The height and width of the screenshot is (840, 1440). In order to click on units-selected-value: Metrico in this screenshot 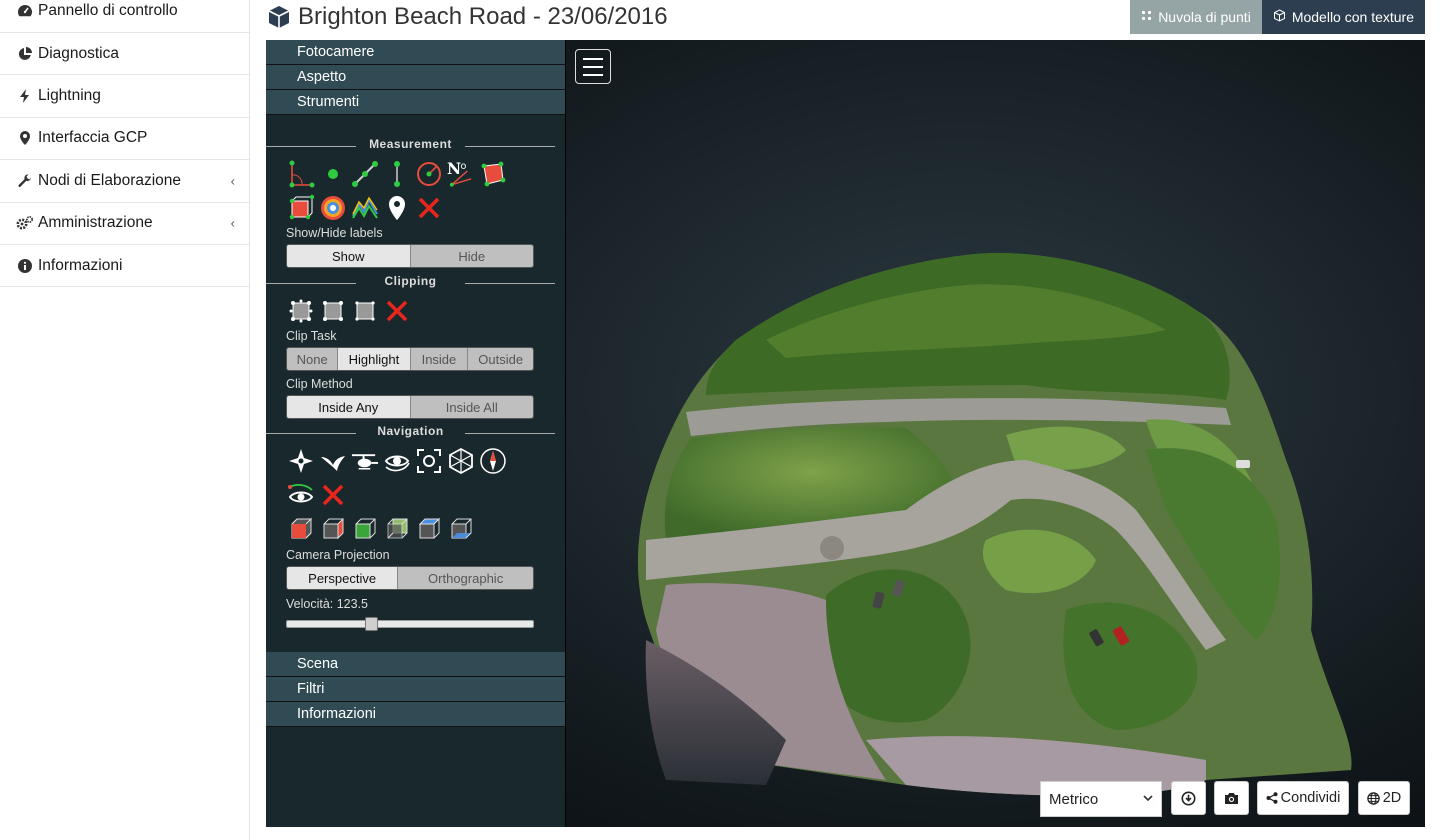, I will do `click(1074, 799)`.